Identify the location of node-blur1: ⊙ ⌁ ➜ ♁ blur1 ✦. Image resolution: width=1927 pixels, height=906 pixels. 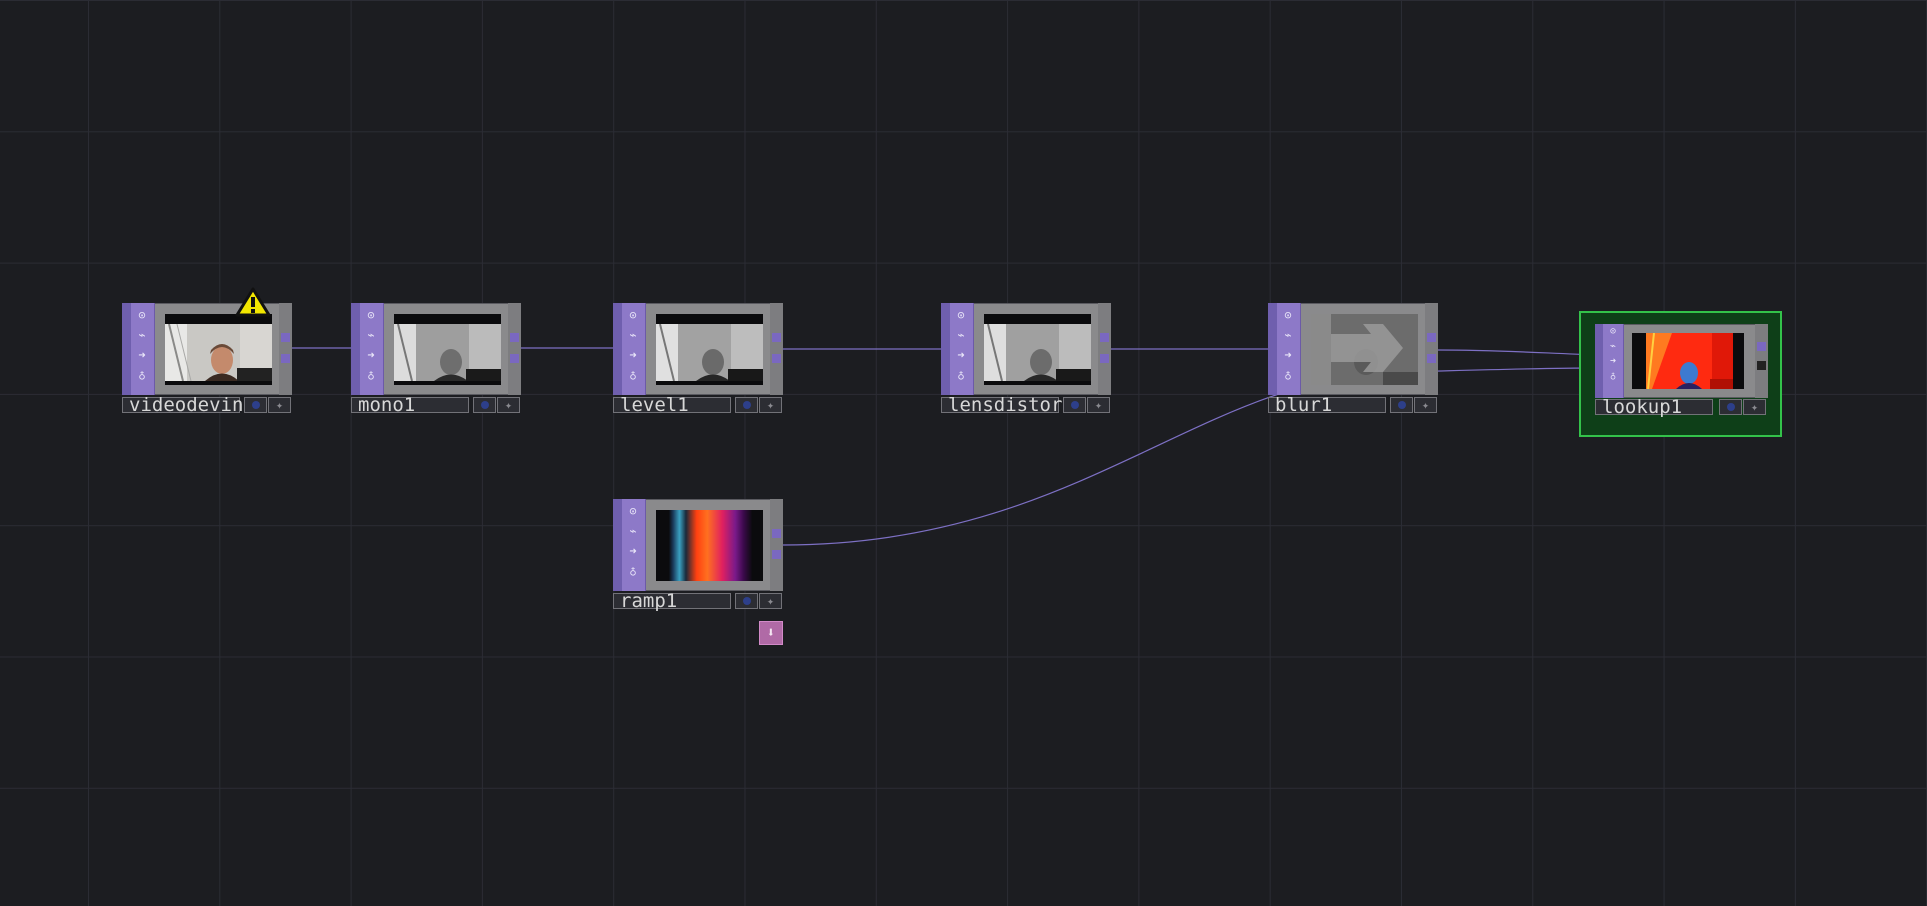
(1353, 359).